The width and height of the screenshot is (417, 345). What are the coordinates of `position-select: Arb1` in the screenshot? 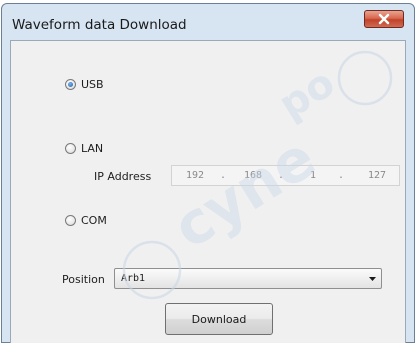 It's located at (248, 278).